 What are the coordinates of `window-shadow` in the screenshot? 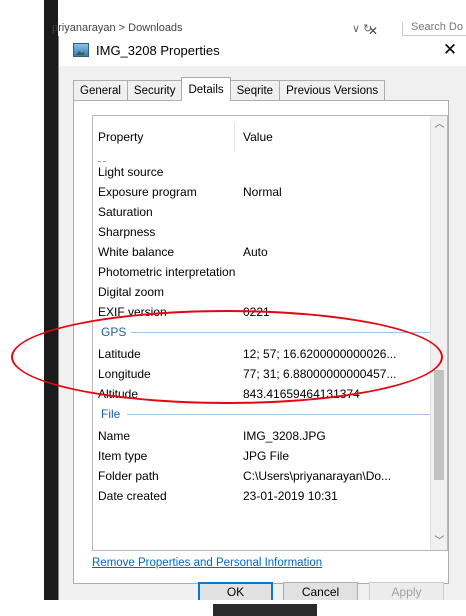 It's located at (51, 308).